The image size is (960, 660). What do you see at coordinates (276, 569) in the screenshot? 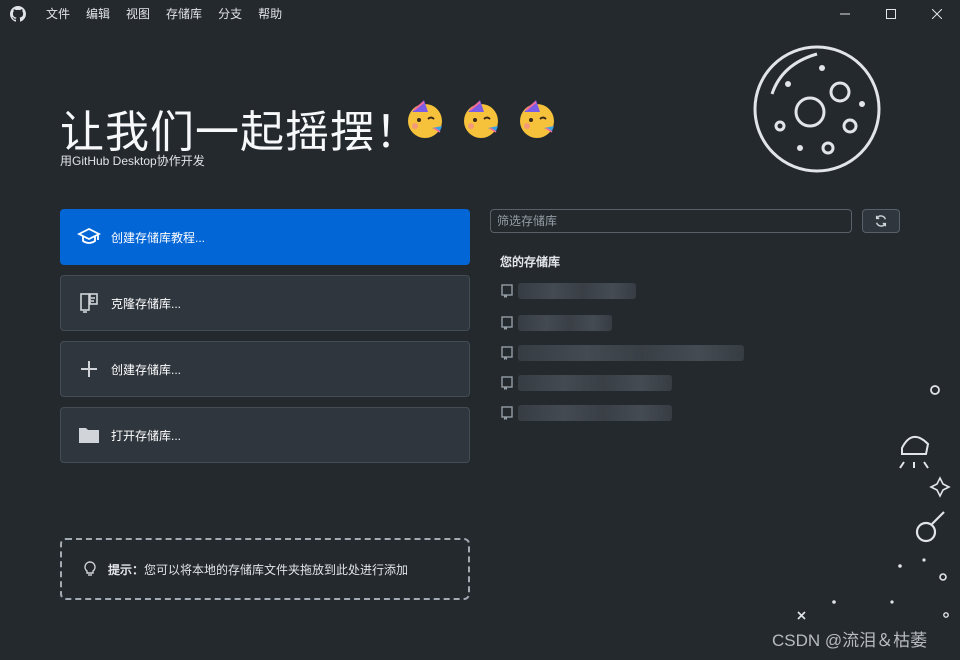
I see `tip-text: 您可以将本地的存储库文件夹拖放到此处进行添加` at bounding box center [276, 569].